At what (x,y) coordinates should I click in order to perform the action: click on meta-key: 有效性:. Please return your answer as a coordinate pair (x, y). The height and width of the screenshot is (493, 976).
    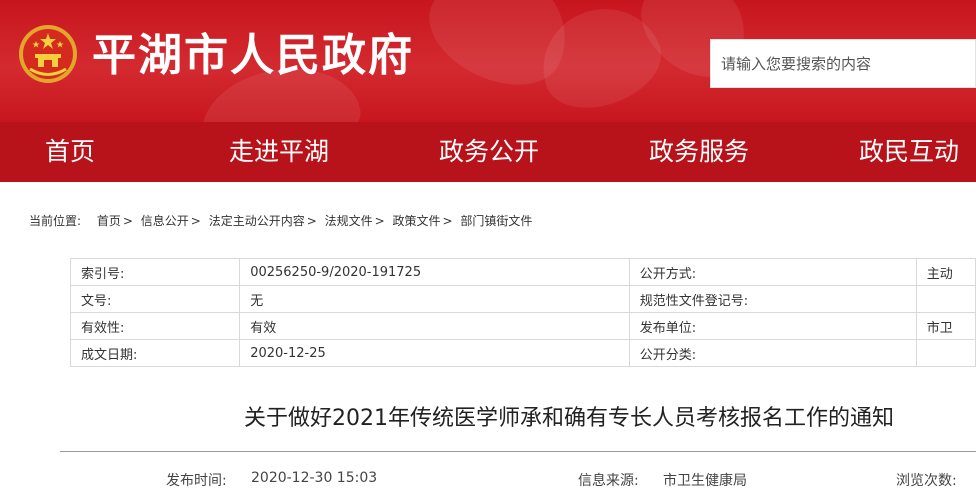
    Looking at the image, I should click on (155, 326).